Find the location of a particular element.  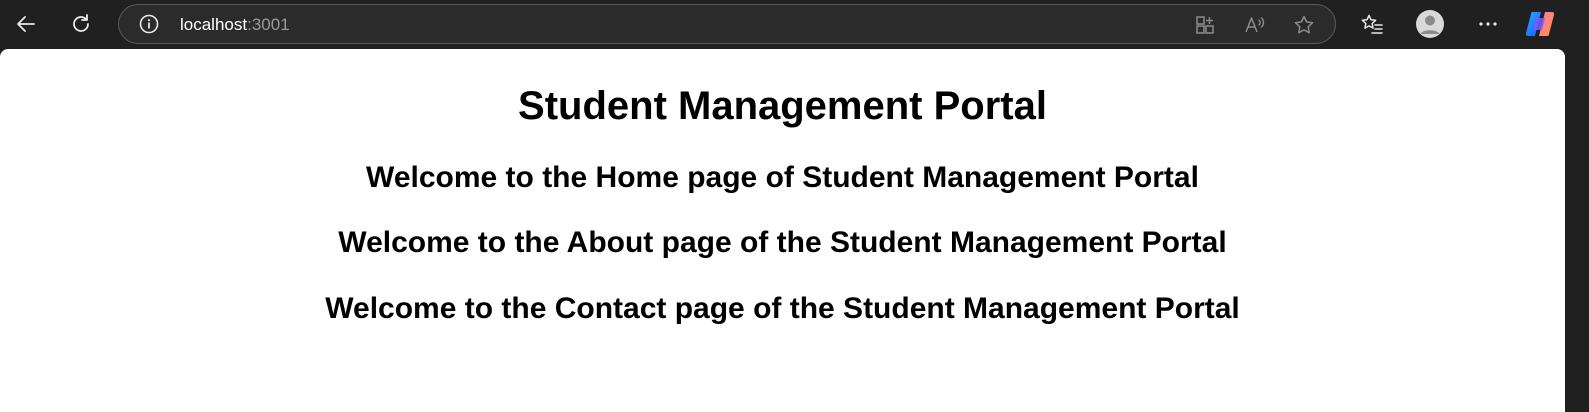

favorites-list-icon is located at coordinates (1372, 24).